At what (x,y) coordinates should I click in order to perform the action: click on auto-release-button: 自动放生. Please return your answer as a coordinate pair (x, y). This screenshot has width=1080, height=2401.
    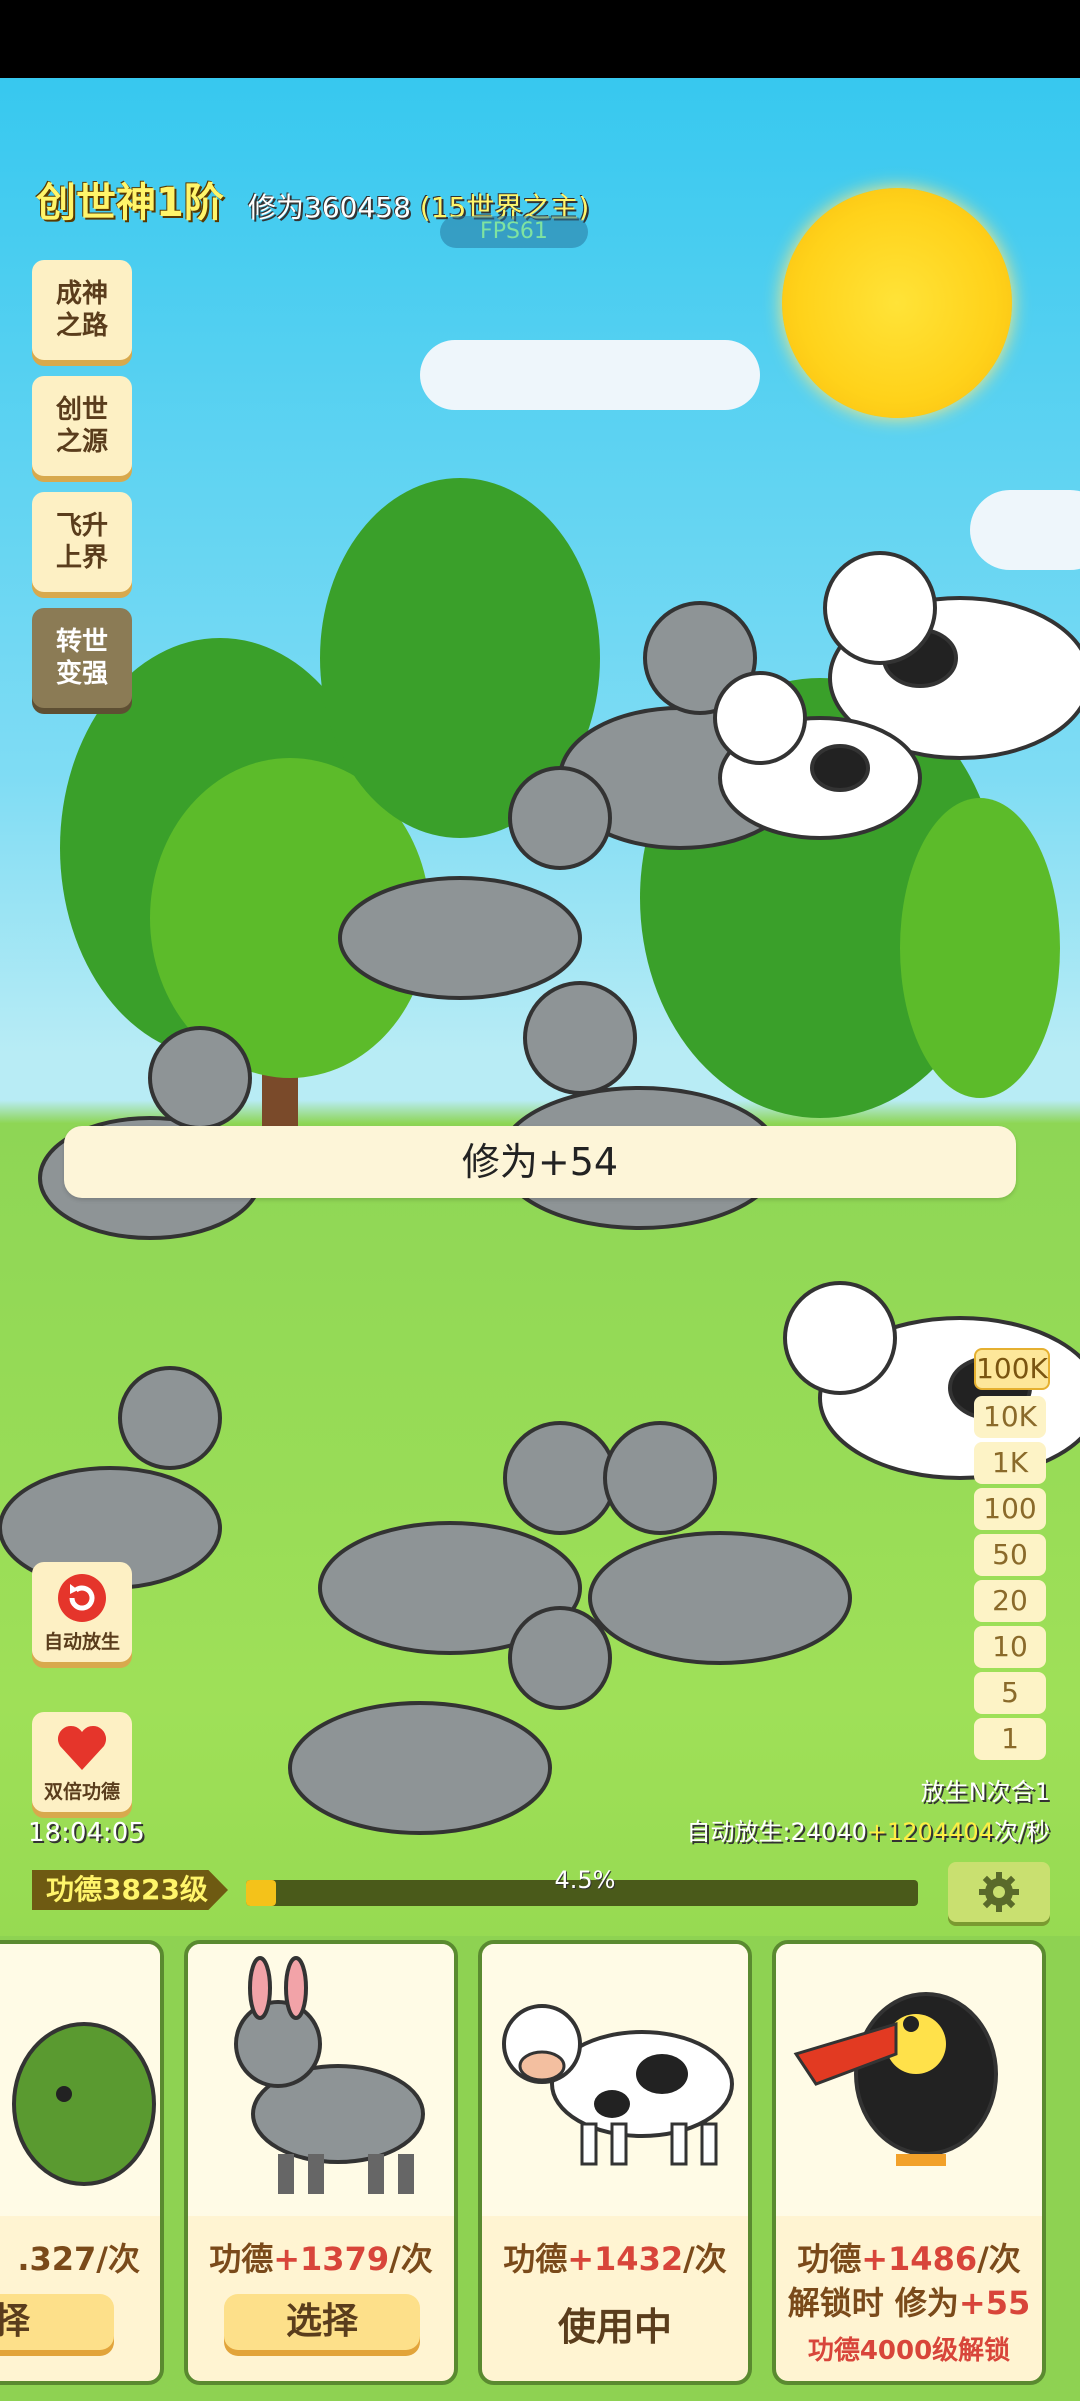
    Looking at the image, I should click on (82, 1612).